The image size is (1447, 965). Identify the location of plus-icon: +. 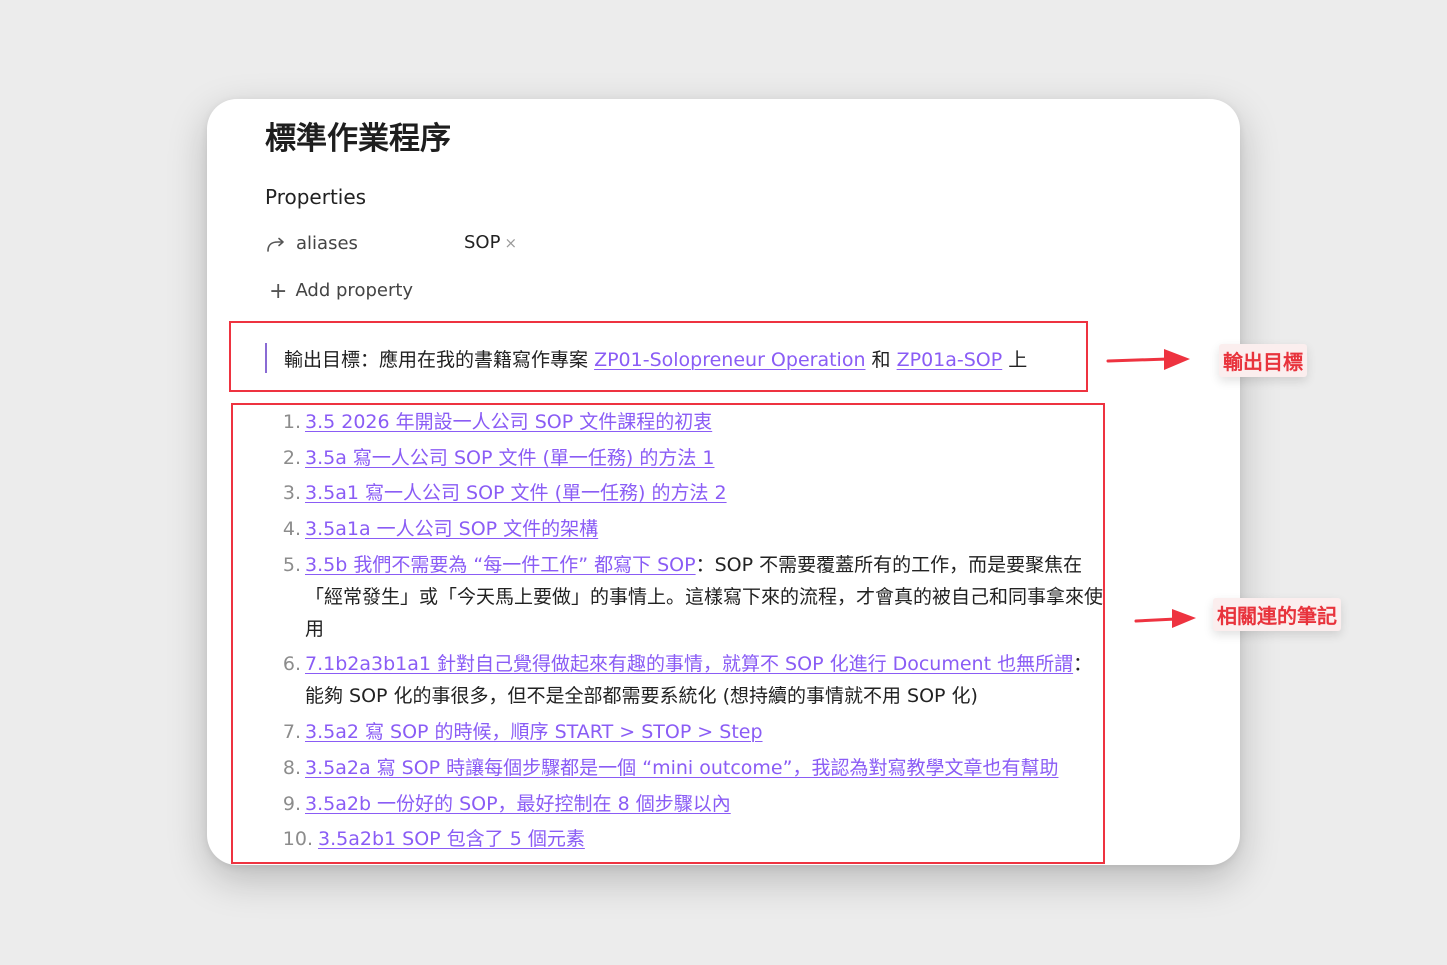
(278, 291).